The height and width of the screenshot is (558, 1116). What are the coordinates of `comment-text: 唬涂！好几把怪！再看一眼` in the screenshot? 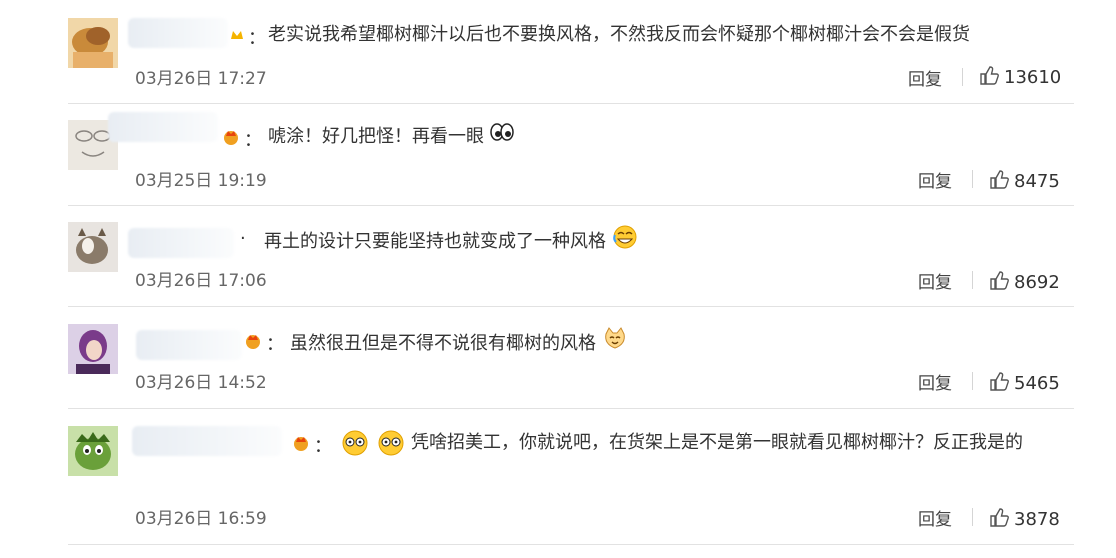 It's located at (391, 137).